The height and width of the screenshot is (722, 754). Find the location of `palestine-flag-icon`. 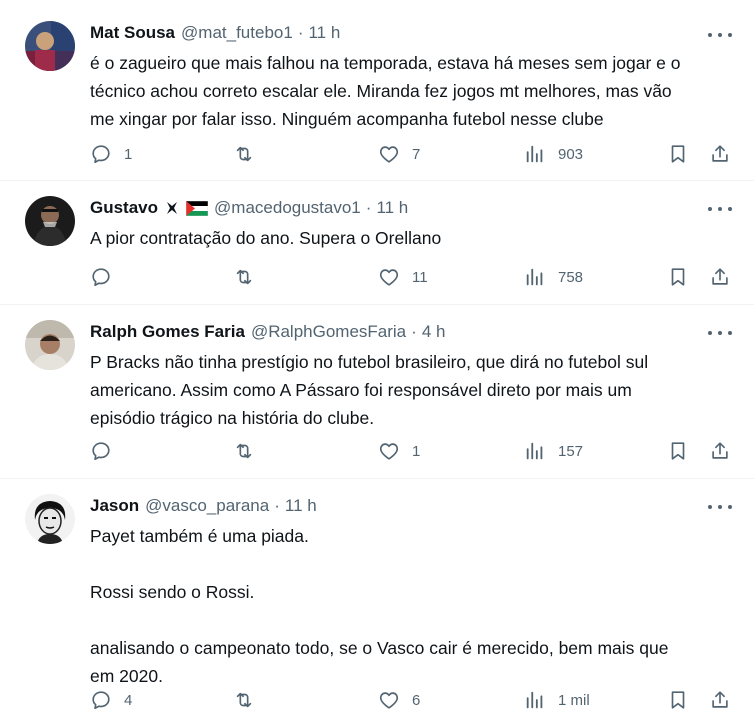

palestine-flag-icon is located at coordinates (197, 208).